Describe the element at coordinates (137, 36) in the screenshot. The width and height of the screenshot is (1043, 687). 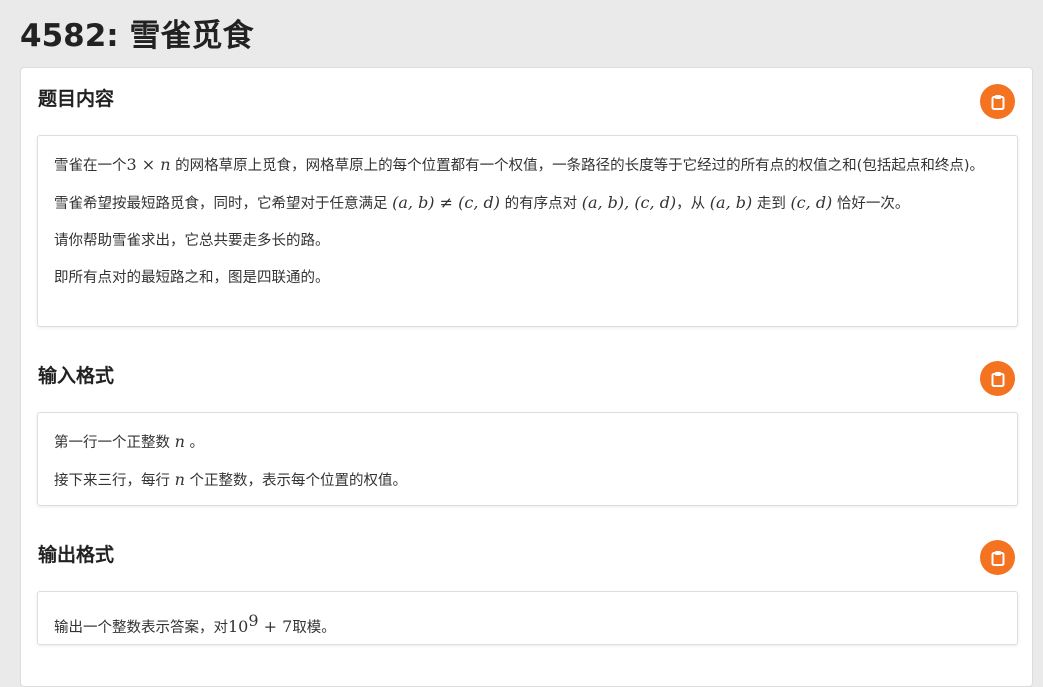
I see `page-title: 4582: 雪雀觅食` at that location.